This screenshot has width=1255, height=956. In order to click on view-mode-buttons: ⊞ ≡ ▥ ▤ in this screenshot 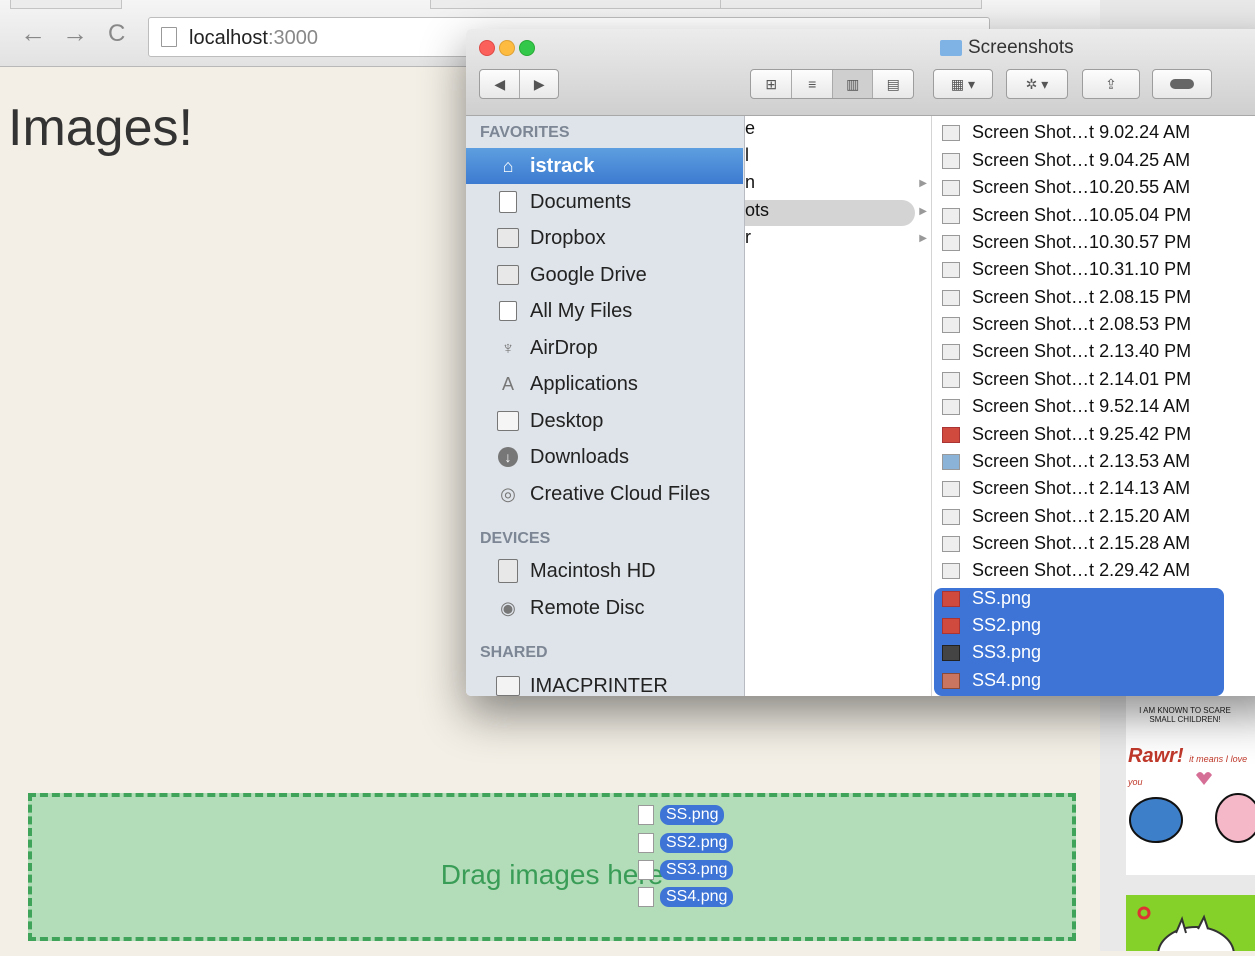, I will do `click(832, 84)`.